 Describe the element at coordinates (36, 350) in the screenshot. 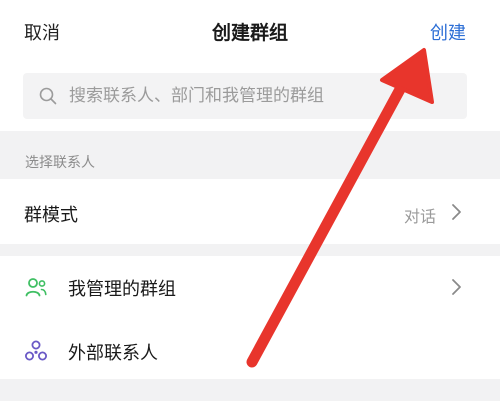

I see `triangle-nodes-icon` at that location.